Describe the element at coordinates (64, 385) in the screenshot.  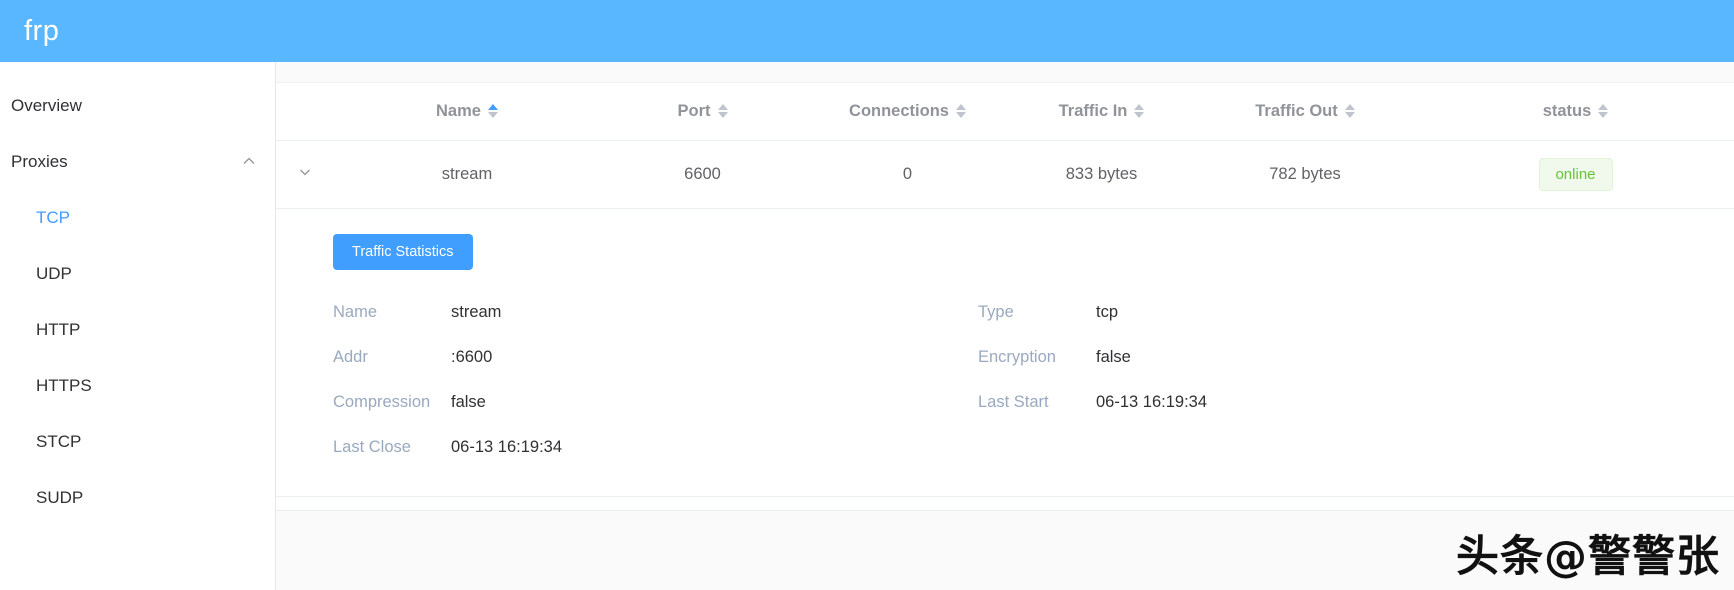
I see `sidebar-item-label: HTTPS` at that location.